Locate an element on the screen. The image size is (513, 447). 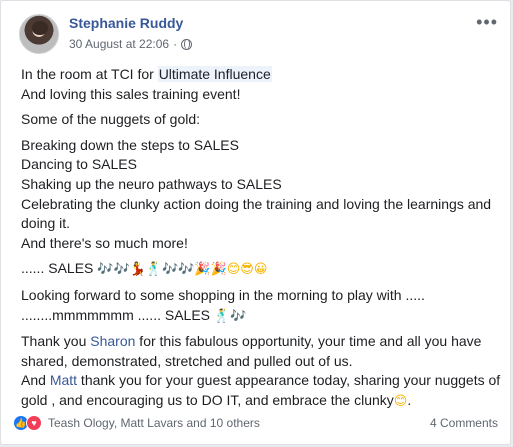
line2: And loving this sales training event! is located at coordinates (131, 93).